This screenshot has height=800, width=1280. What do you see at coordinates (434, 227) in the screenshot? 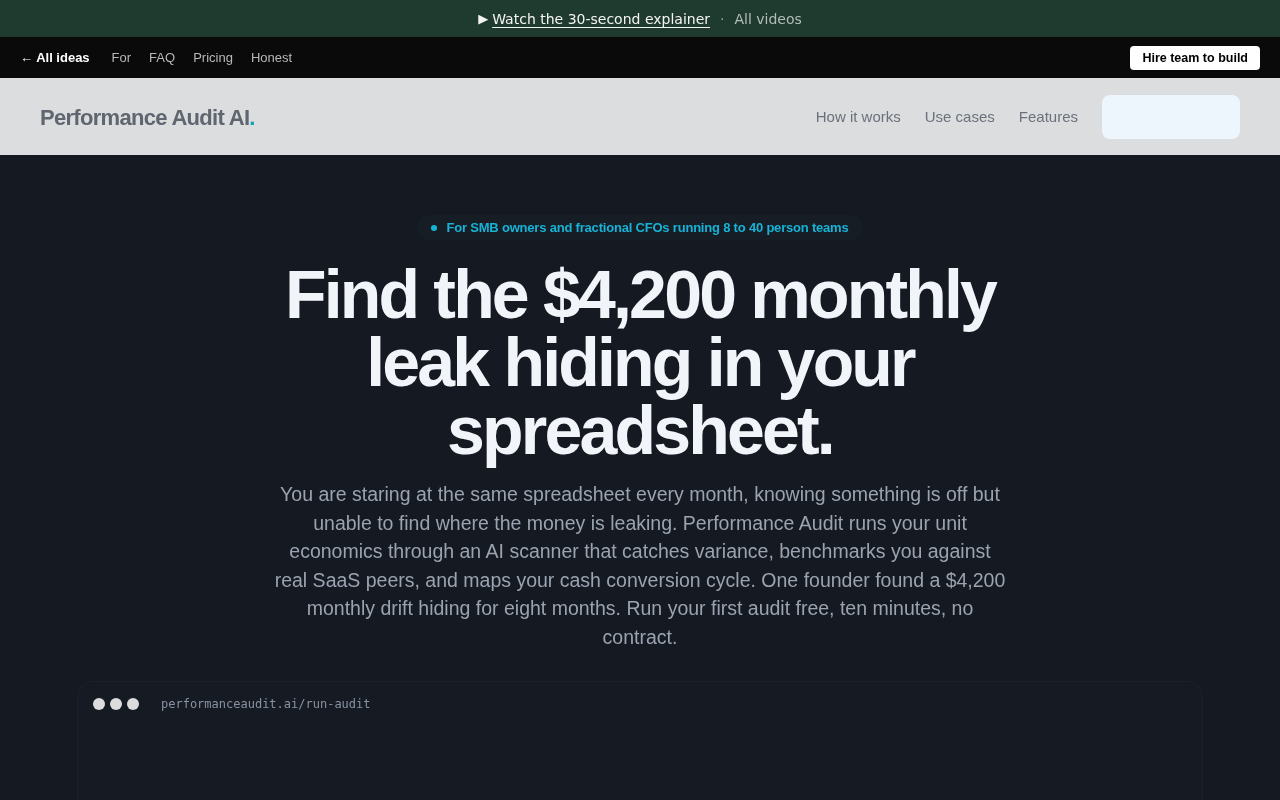
I see `dot-icon` at bounding box center [434, 227].